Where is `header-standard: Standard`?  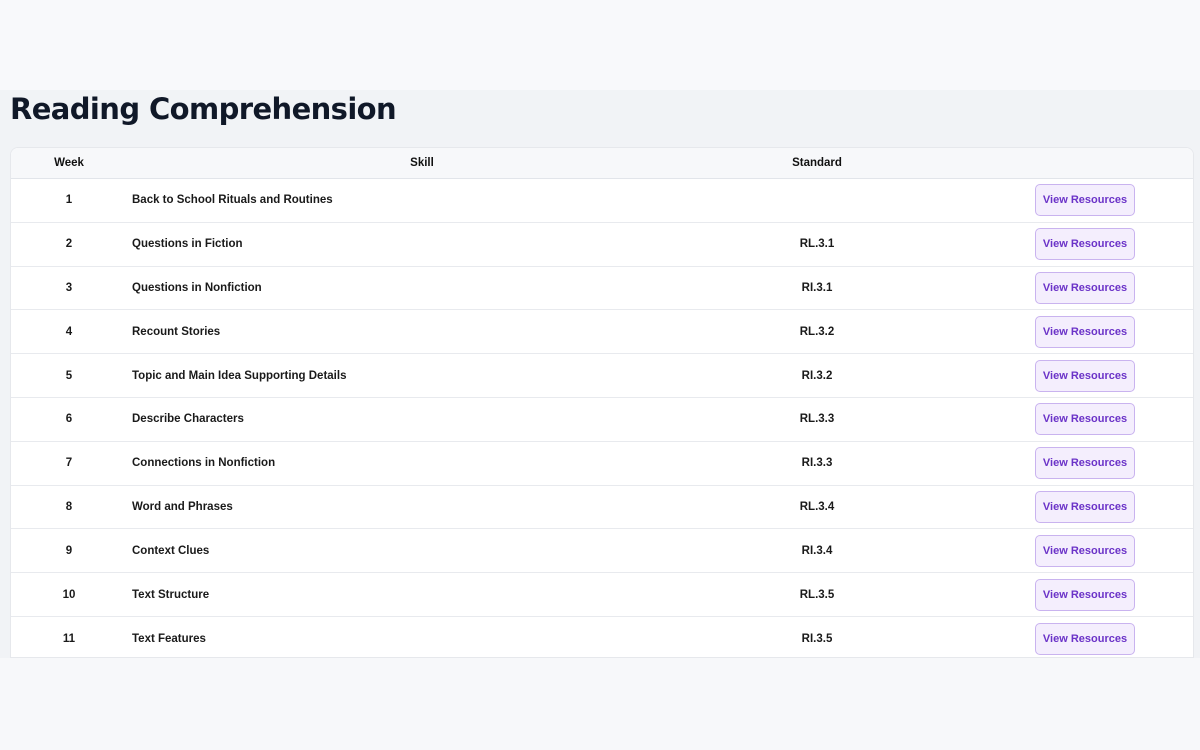
header-standard: Standard is located at coordinates (817, 163).